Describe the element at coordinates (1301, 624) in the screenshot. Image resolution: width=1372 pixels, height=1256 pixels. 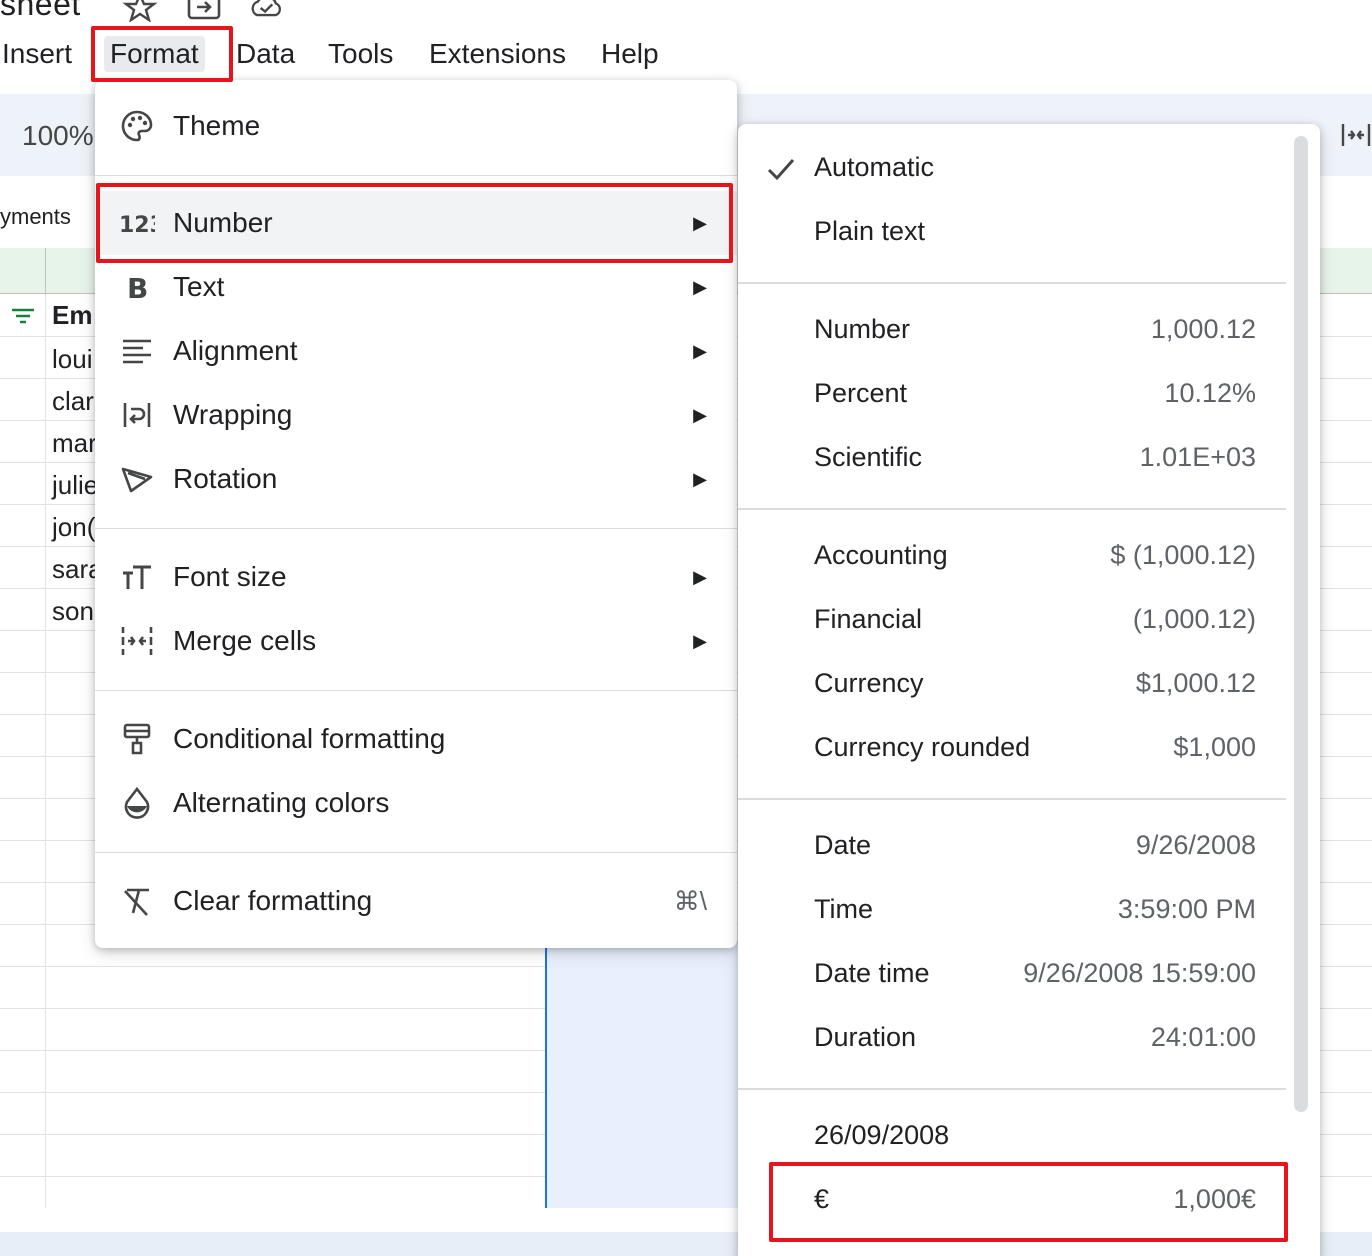
I see `submenu-scrollbar` at that location.